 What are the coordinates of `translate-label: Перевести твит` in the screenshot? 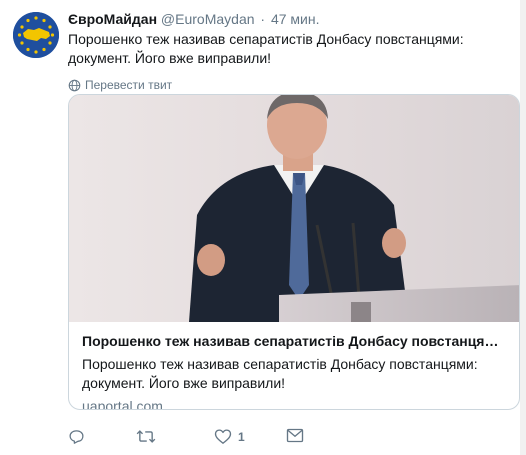 It's located at (129, 85).